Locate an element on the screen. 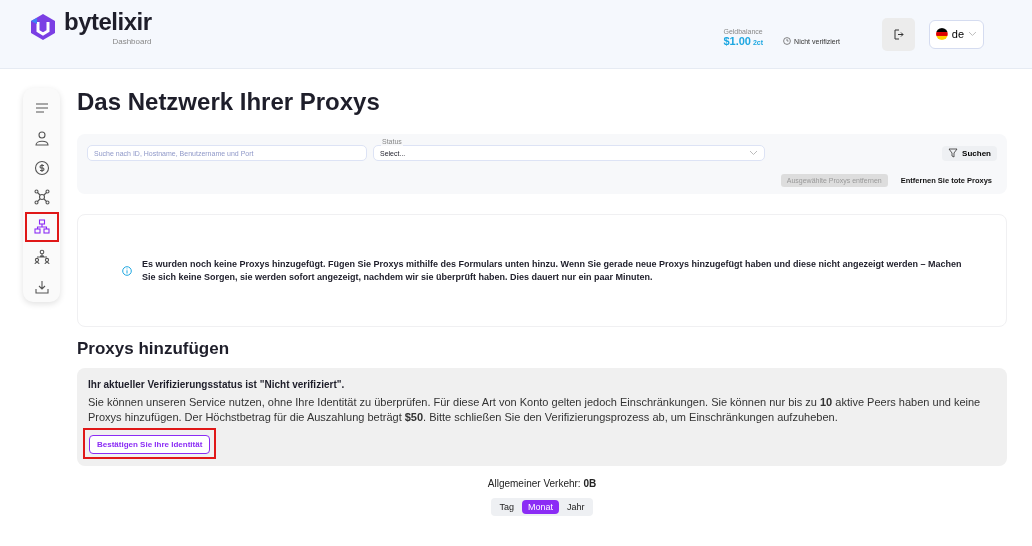 Image resolution: width=1032 pixels, height=546 pixels. traffic-total: Allgemeiner Verkehr: 0B is located at coordinates (542, 483).